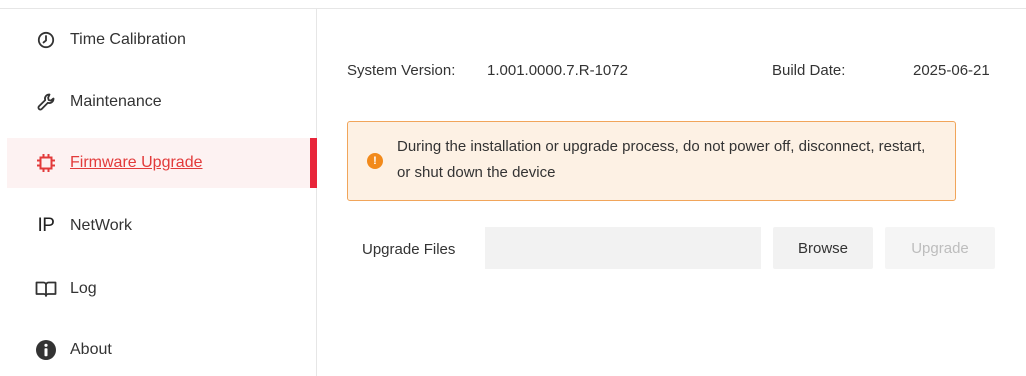  I want to click on sidebar-item-firmware-upgrade: Firmware Upgrade, so click(162, 163).